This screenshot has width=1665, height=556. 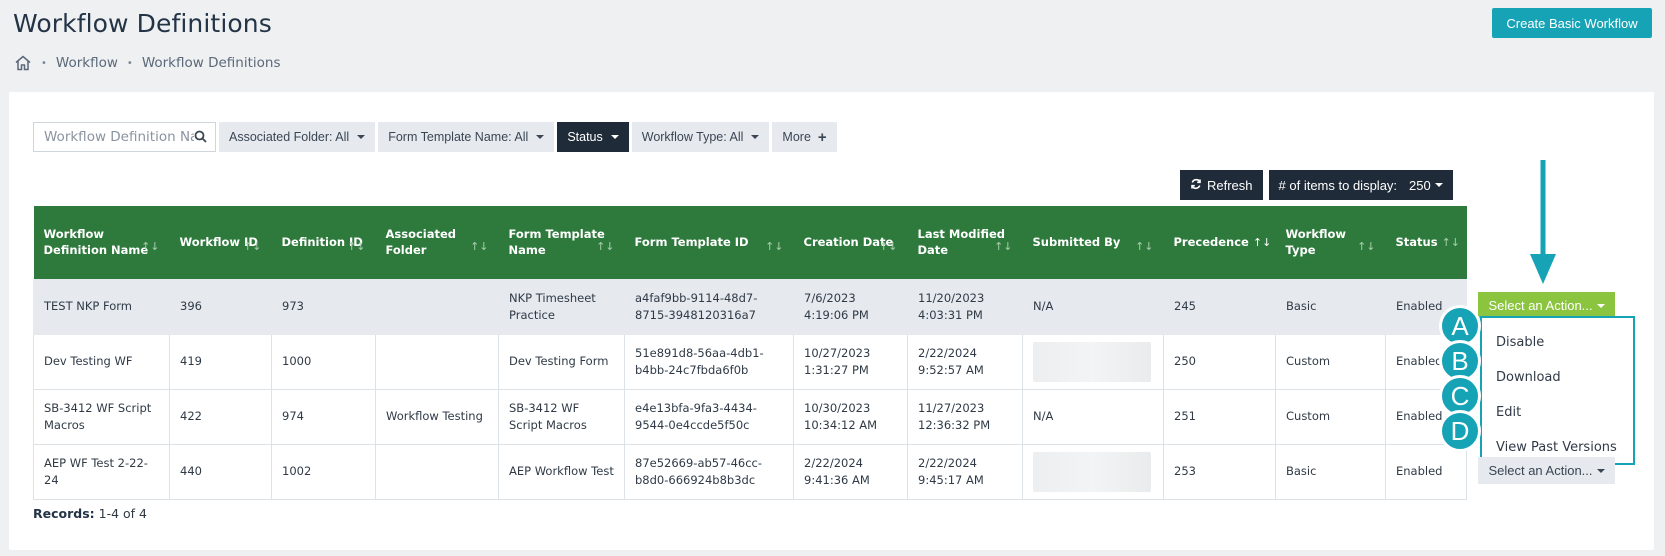 What do you see at coordinates (691, 242) in the screenshot?
I see `column-header-label: Form Template ID` at bounding box center [691, 242].